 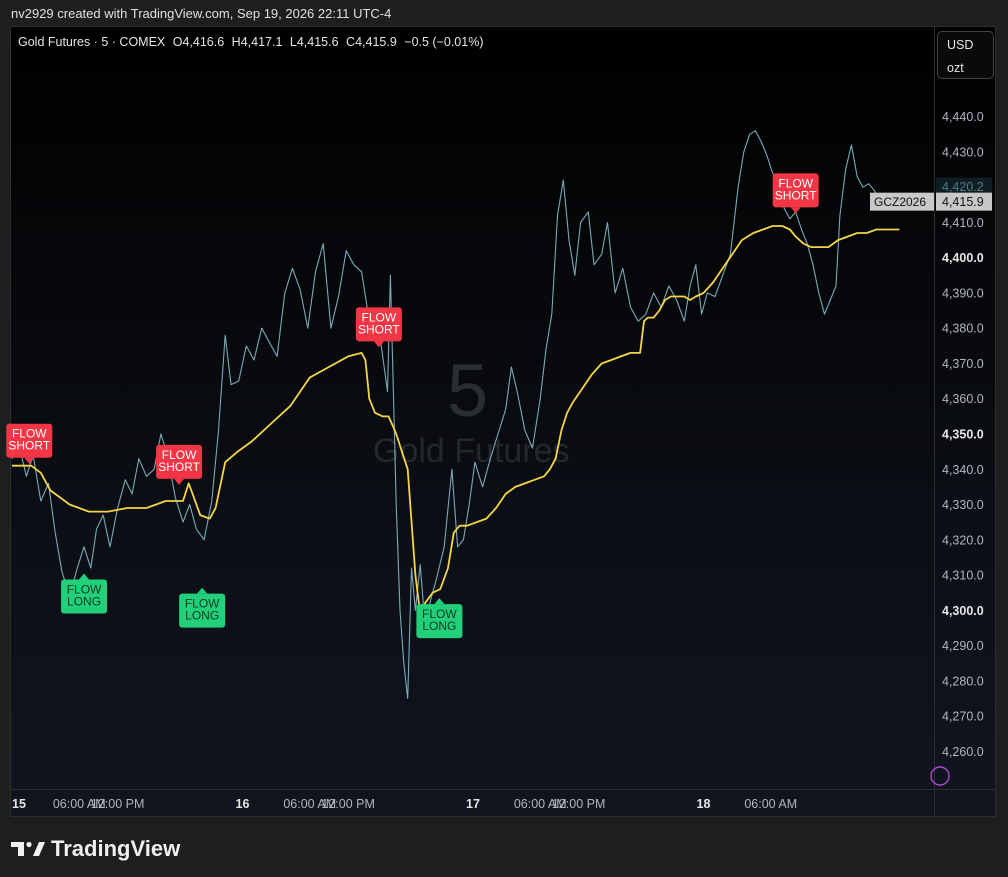 I want to click on price-tag-label: 4,420.2, so click(x=963, y=187).